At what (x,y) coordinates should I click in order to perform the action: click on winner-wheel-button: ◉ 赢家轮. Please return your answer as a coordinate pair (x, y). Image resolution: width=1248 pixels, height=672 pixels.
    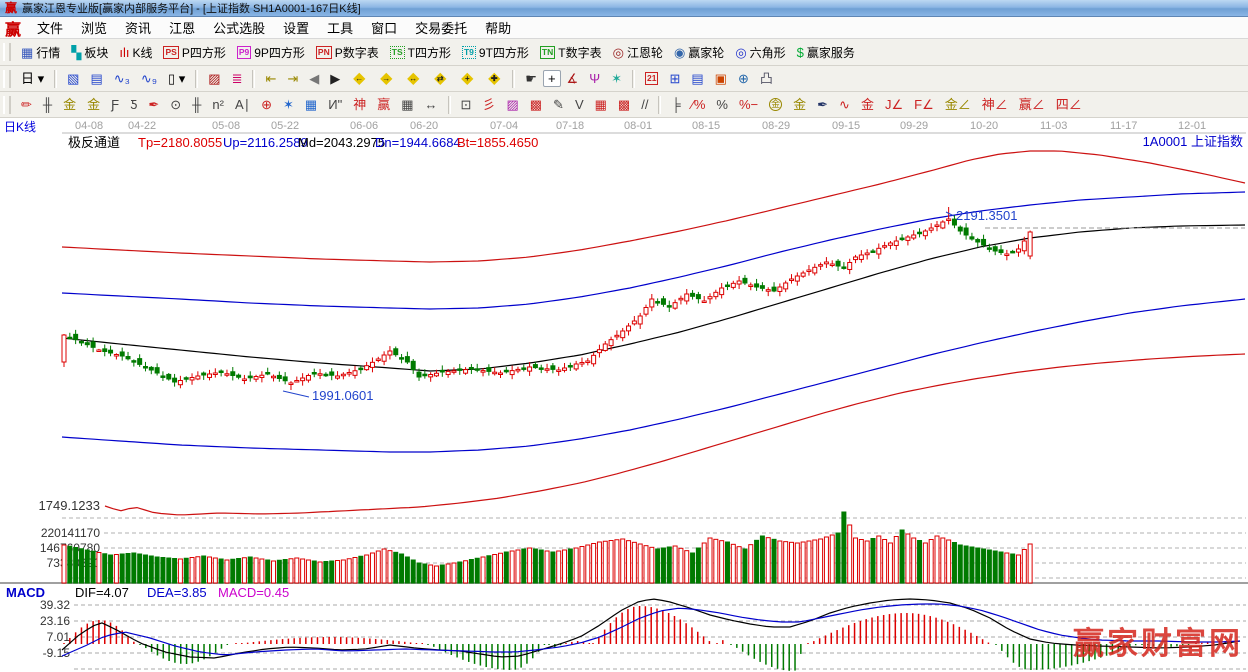
    Looking at the image, I should click on (699, 52).